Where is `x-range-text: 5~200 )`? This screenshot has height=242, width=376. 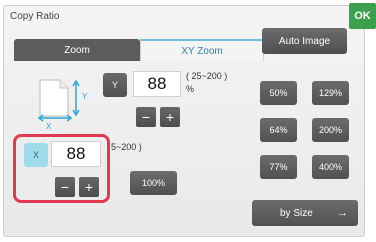
x-range-text: 5~200 ) is located at coordinates (126, 147).